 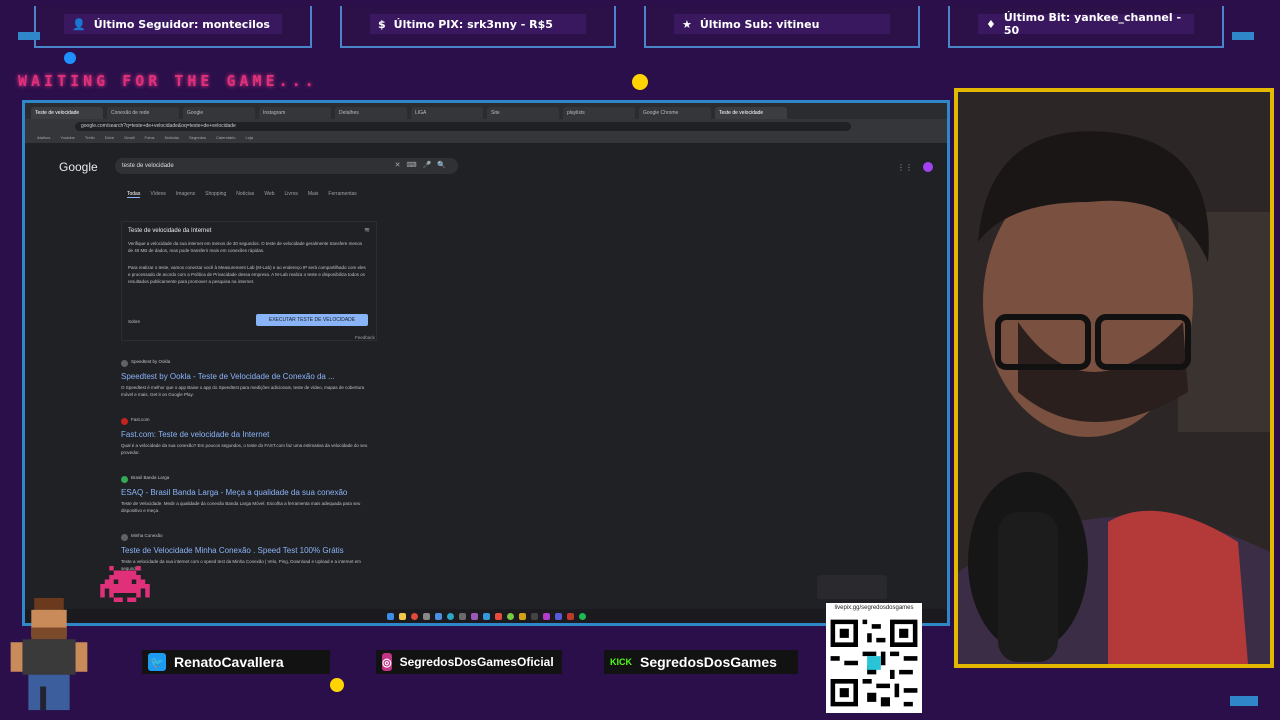 What do you see at coordinates (67, 138) in the screenshot?
I see `bookmark: Youtube` at bounding box center [67, 138].